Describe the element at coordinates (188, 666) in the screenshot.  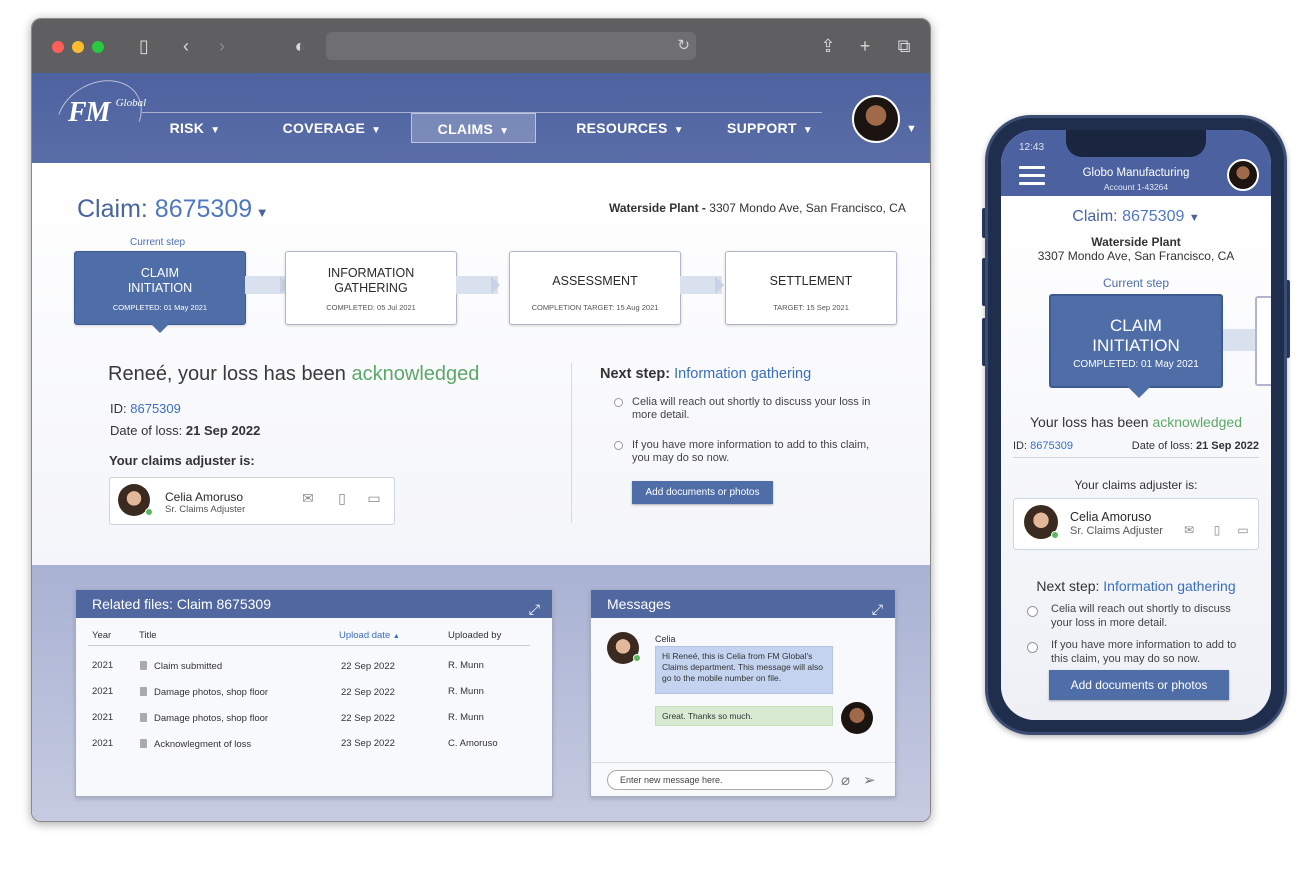
I see `cell-title: Claim submitted` at that location.